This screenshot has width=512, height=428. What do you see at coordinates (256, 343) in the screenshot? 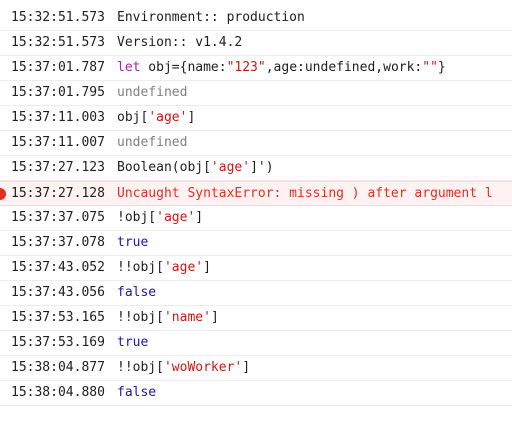
I see `console-row: 15:37:53.169 true` at bounding box center [256, 343].